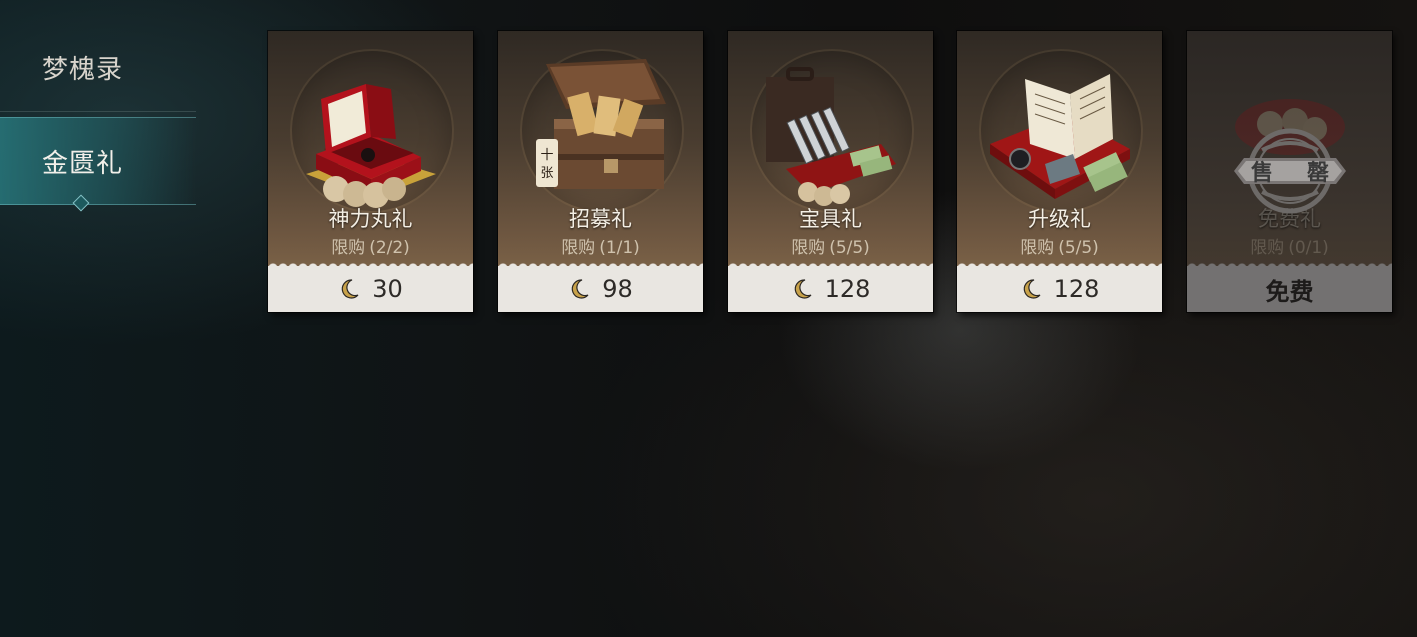 Image resolution: width=1417 pixels, height=637 pixels. Describe the element at coordinates (830, 219) in the screenshot. I see `card-title: 宝具礼` at that location.